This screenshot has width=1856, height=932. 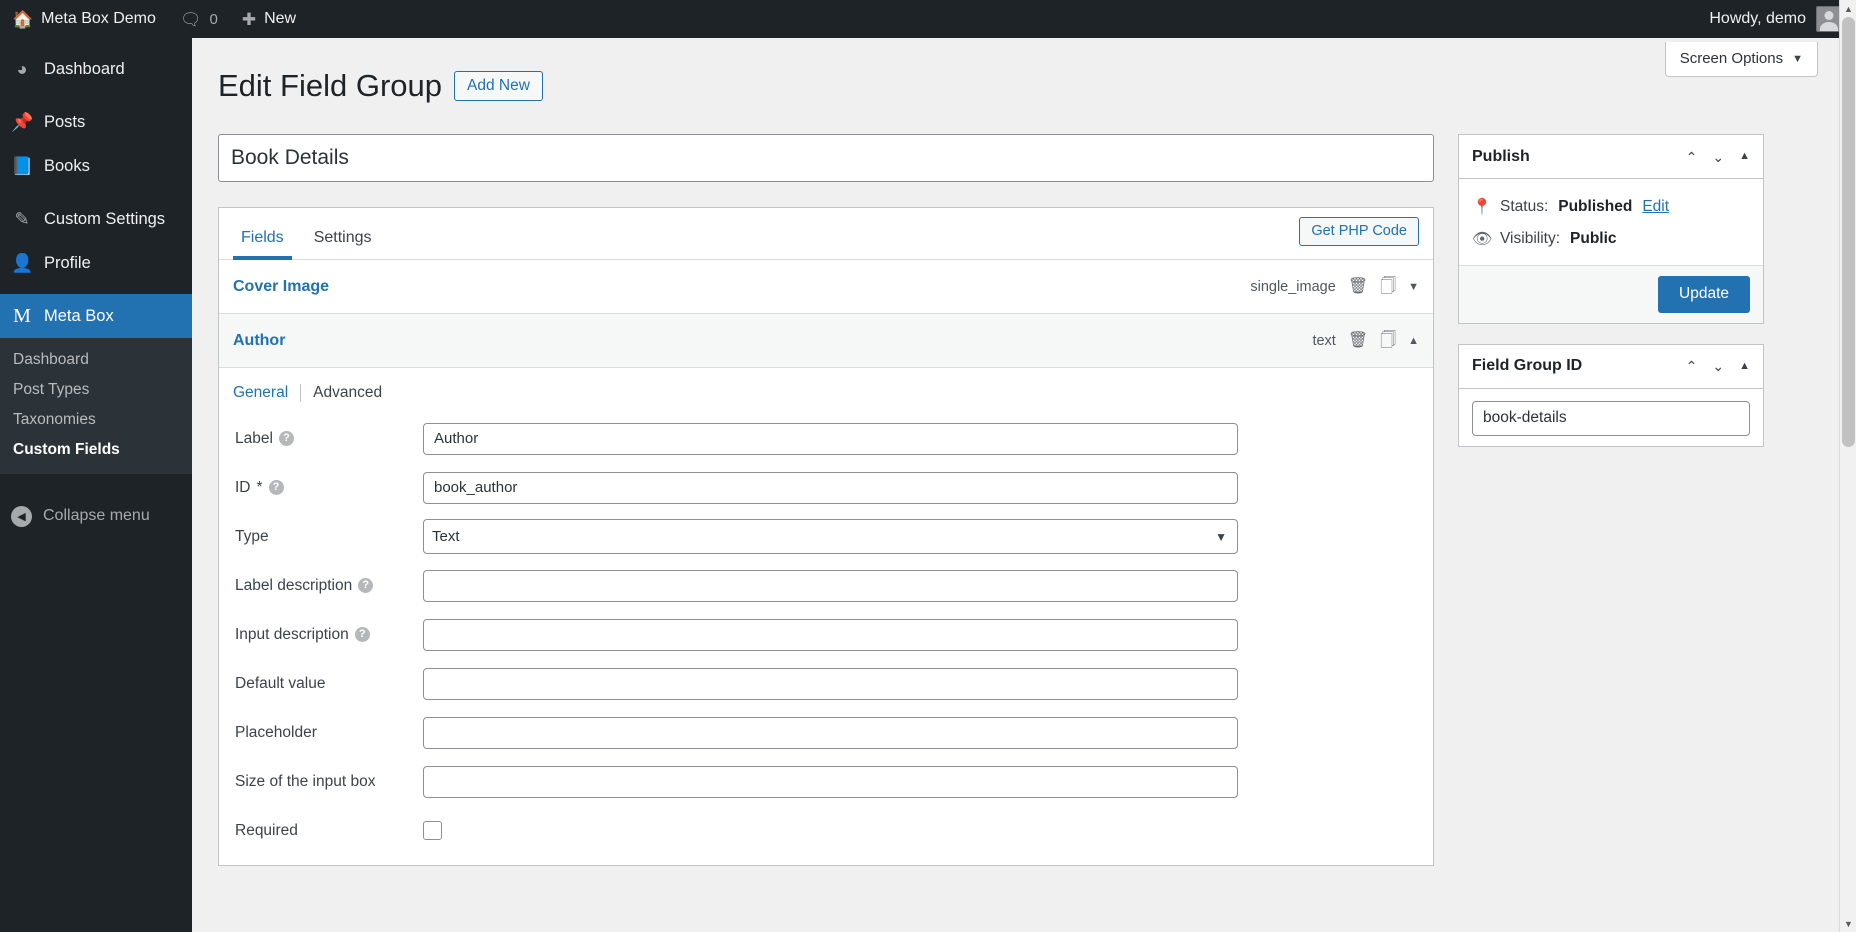 I want to click on tab-settings: Settings, so click(x=343, y=244).